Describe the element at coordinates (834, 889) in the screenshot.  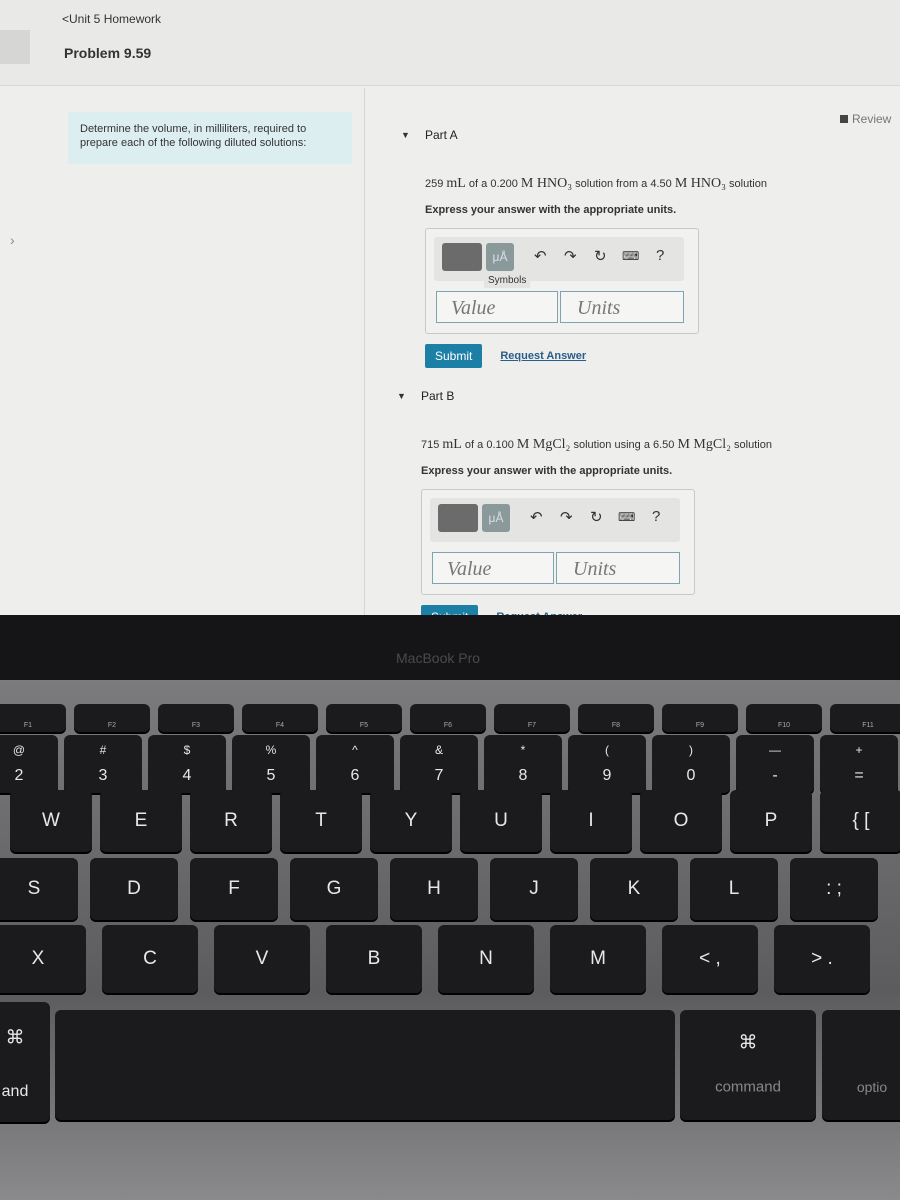
I see `key-8-row2: : ;` at that location.